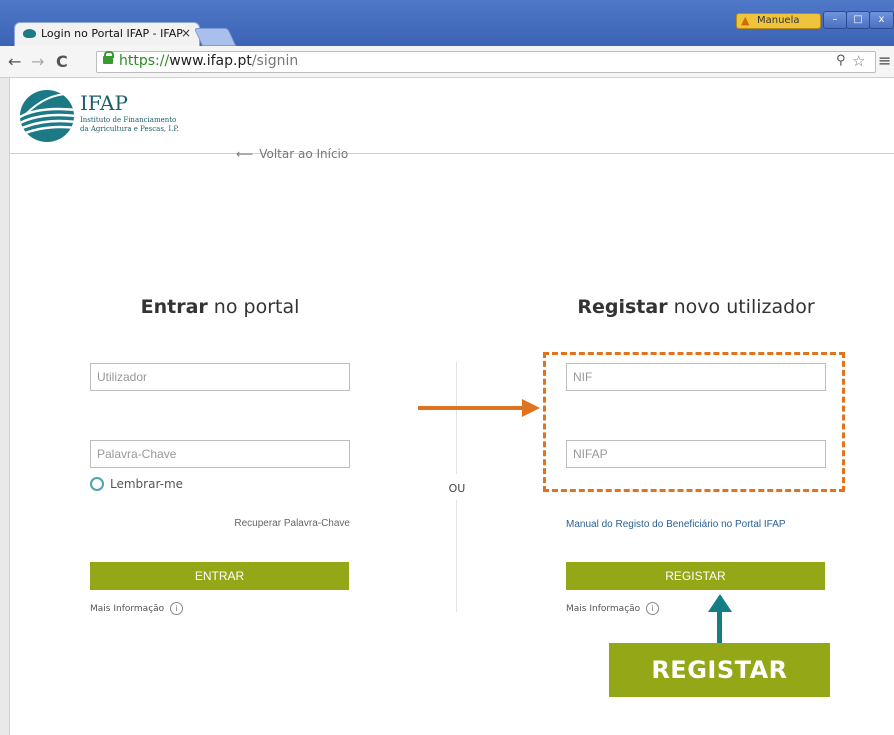 Image resolution: width=894 pixels, height=735 pixels. I want to click on left-arrow-icon: ⟵, so click(245, 154).